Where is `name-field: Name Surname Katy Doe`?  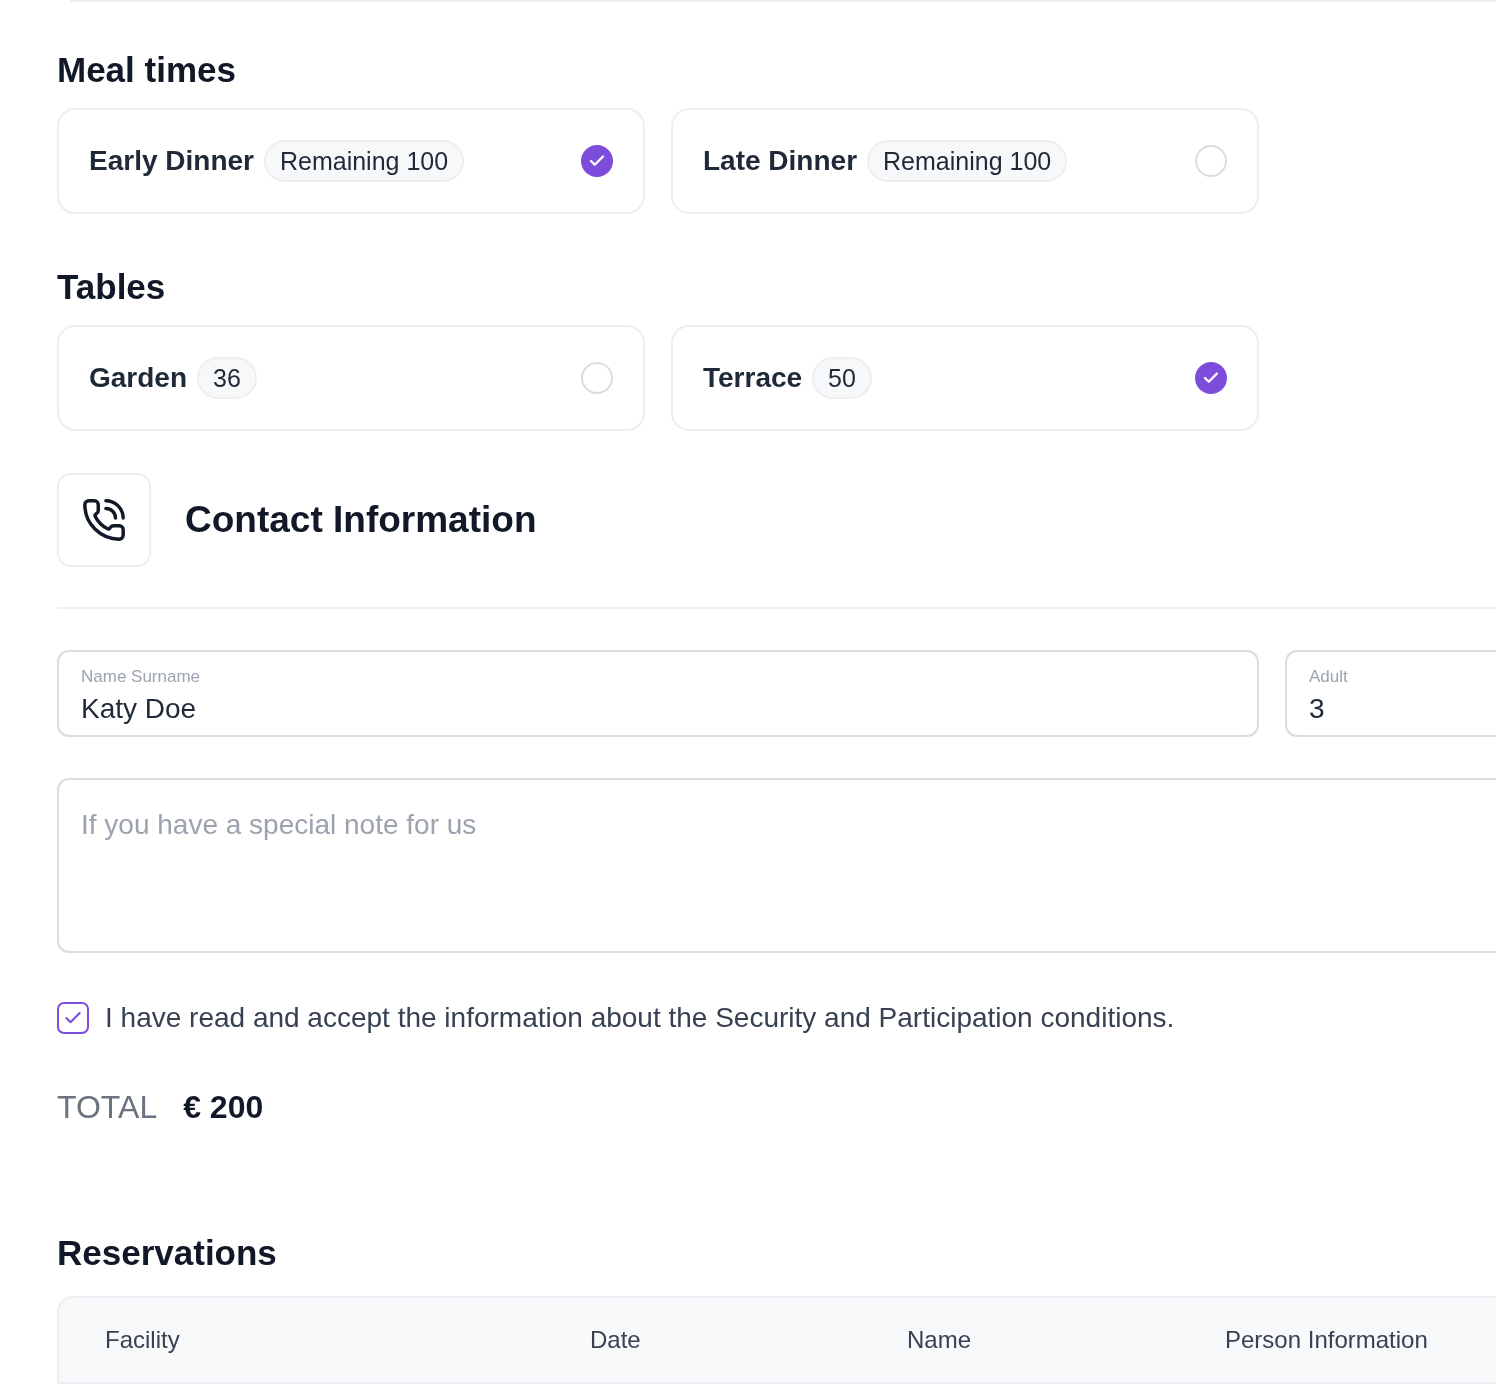 name-field: Name Surname Katy Doe is located at coordinates (658, 693).